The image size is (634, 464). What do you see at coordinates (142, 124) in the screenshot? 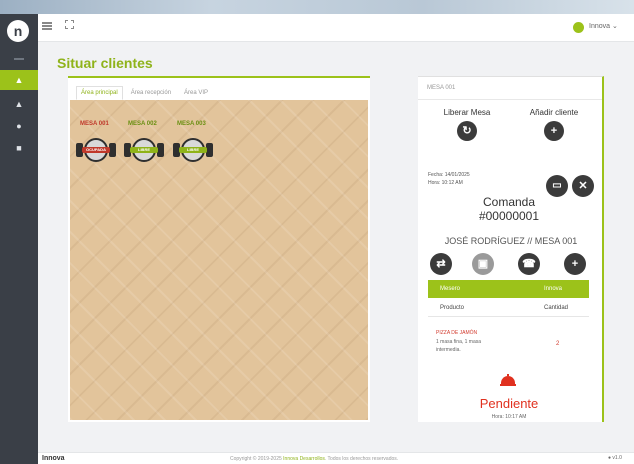
I see `table-label-mesa-002: MESA 002` at bounding box center [142, 124].